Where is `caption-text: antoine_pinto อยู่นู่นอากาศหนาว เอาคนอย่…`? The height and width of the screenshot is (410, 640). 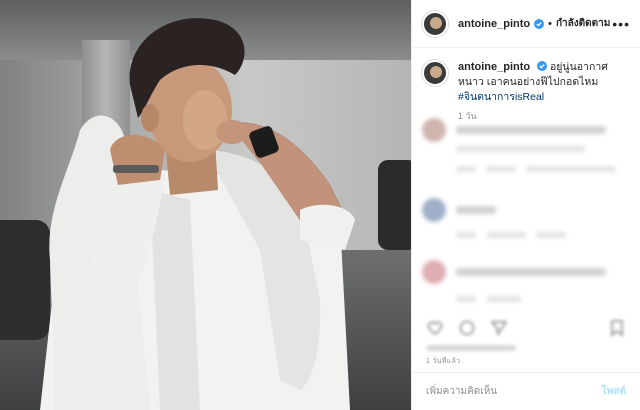
caption-text: antoine_pinto อยู่นู่นอากาศหนาว เอาคนอย่… is located at coordinates (544, 82).